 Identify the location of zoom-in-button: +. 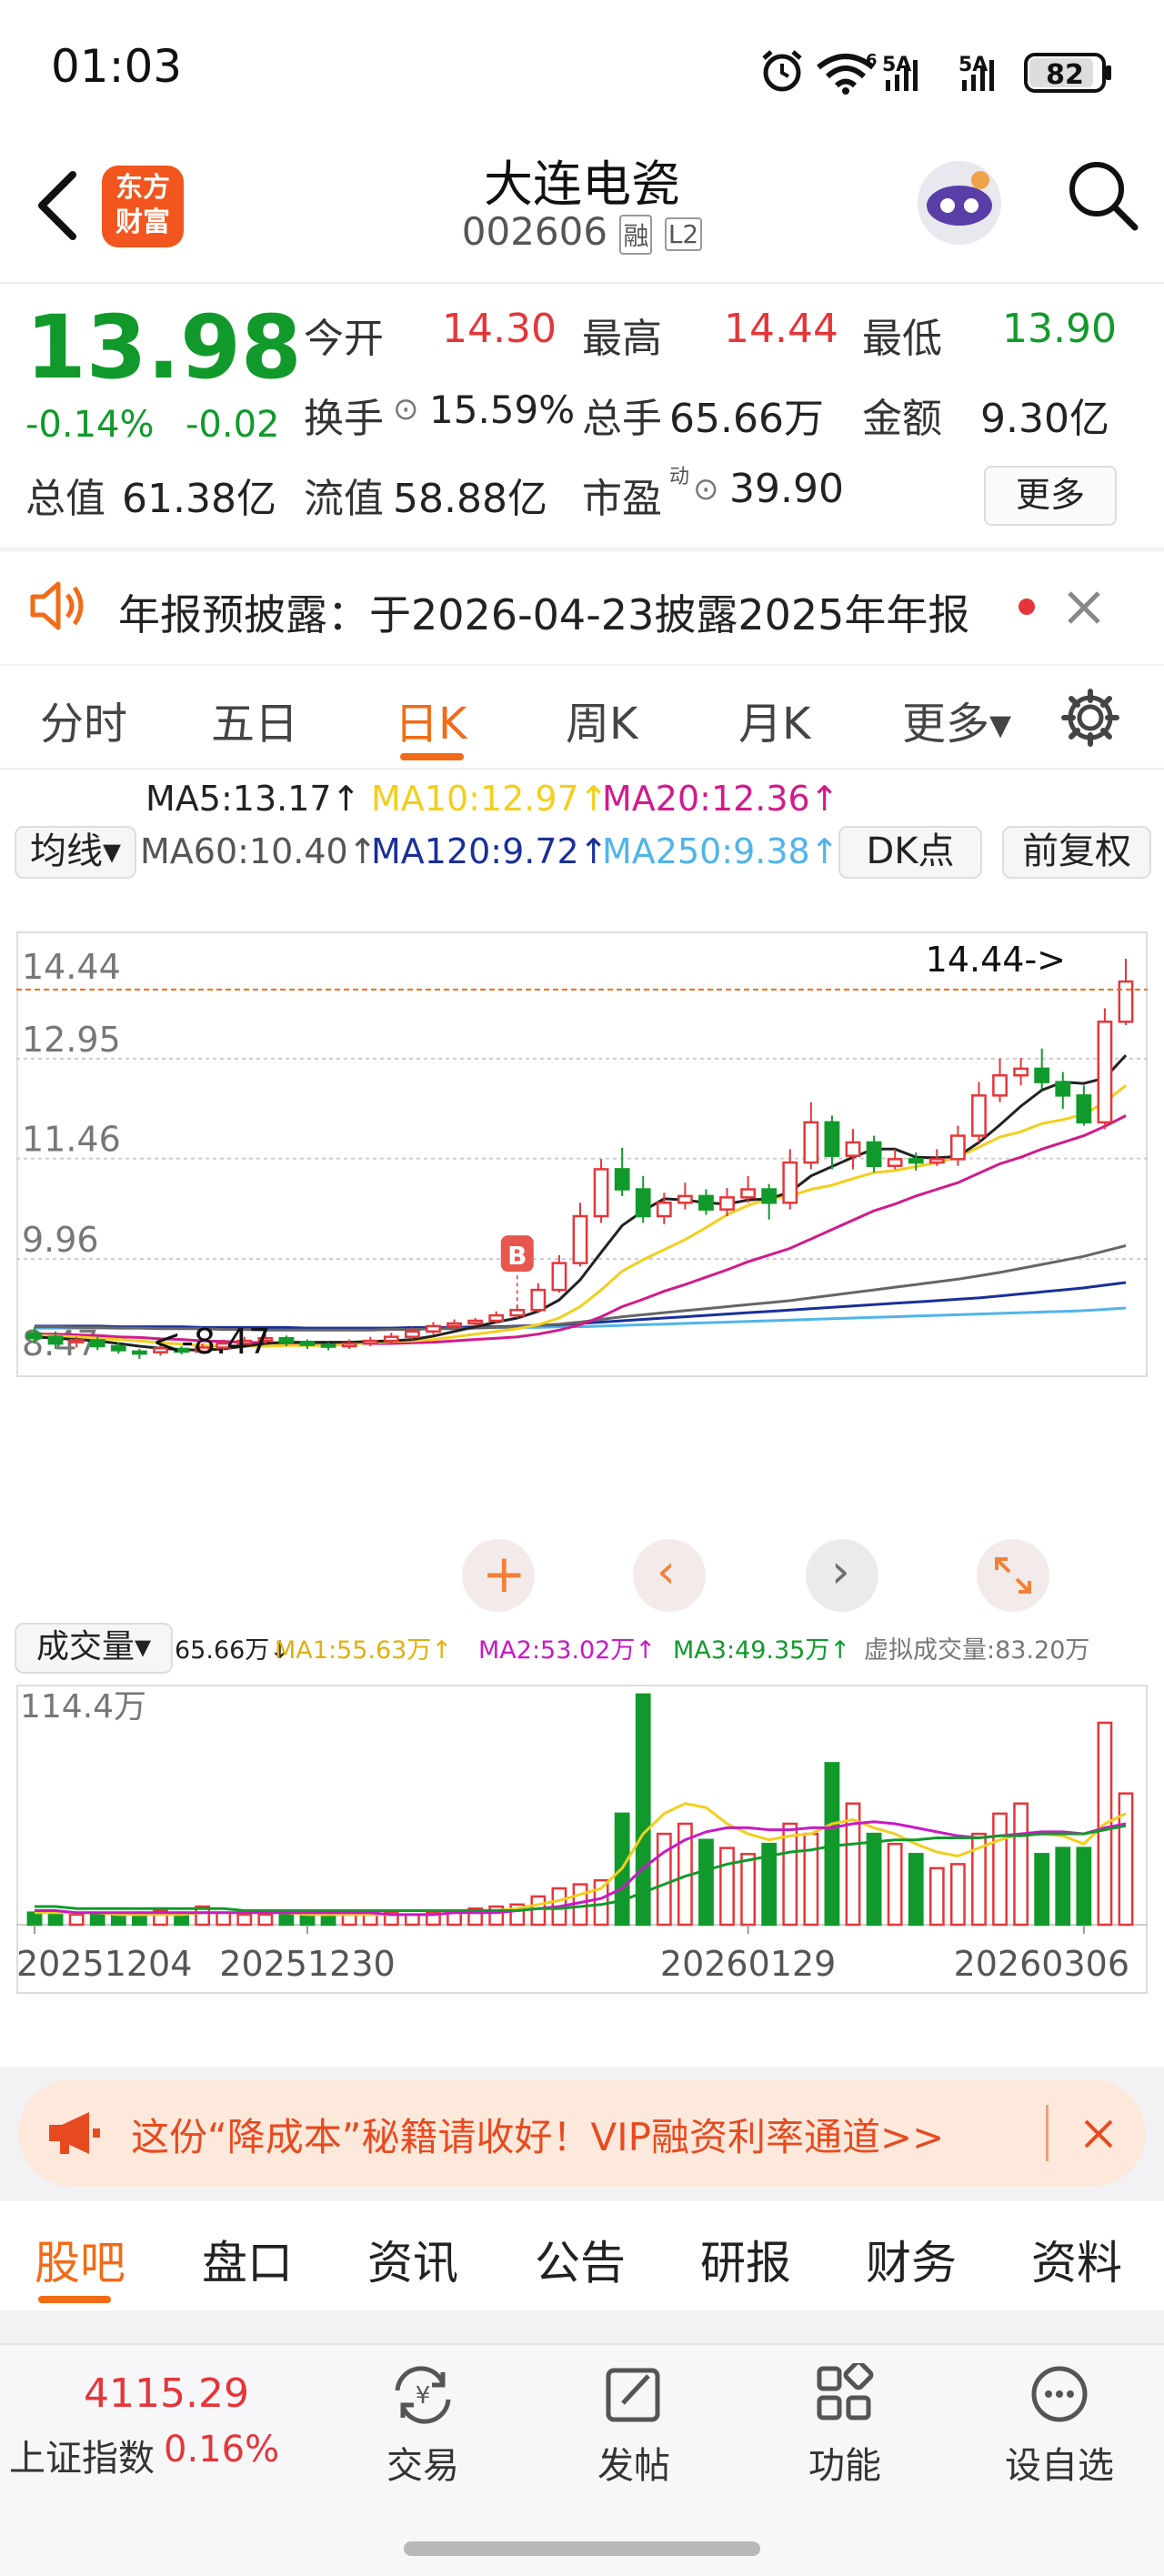
(499, 1575).